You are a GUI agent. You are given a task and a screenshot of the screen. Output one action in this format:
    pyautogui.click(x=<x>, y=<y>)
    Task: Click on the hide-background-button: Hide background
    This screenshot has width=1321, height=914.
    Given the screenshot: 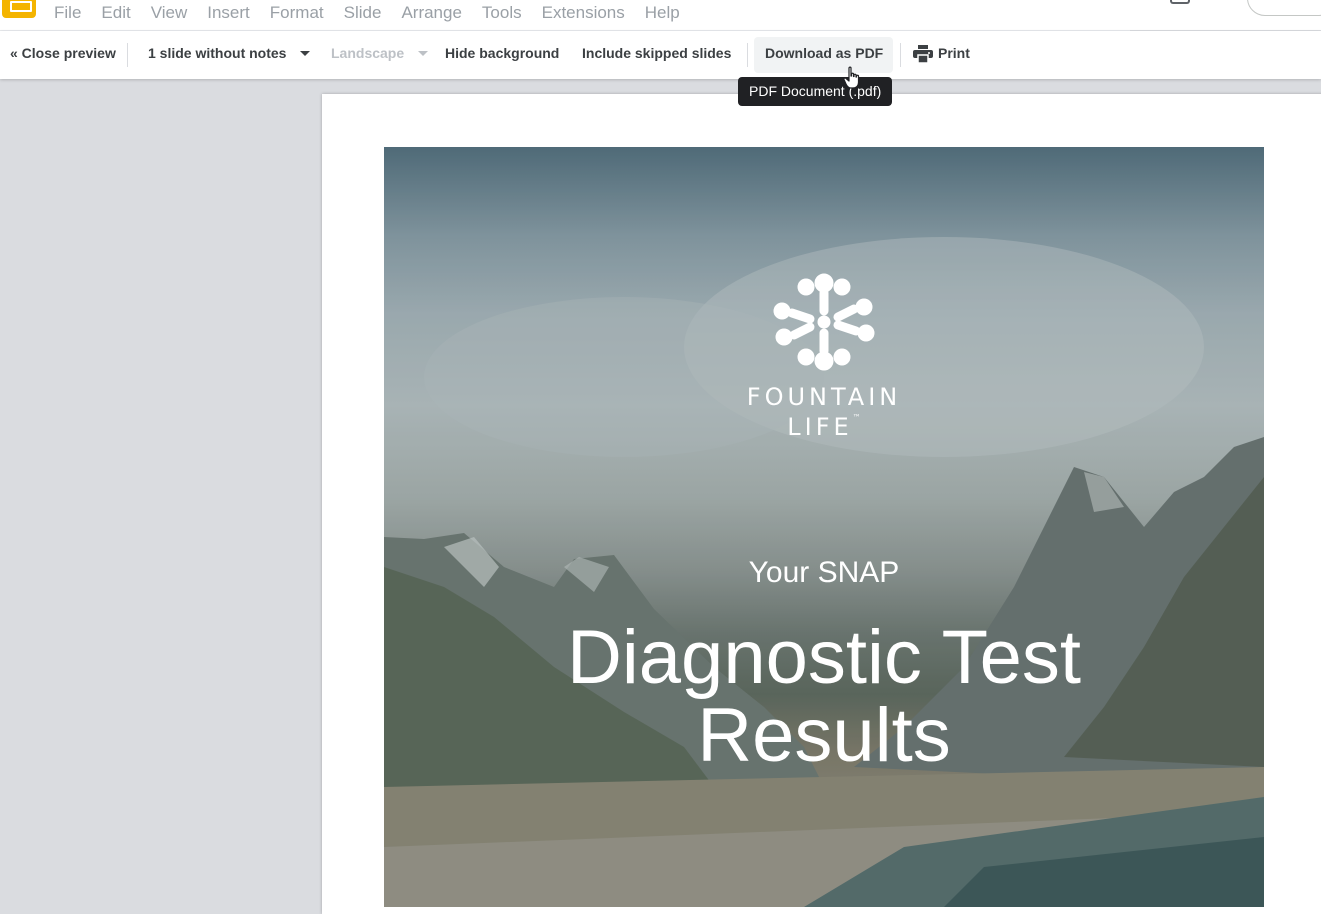 What is the action you would take?
    pyautogui.click(x=502, y=53)
    